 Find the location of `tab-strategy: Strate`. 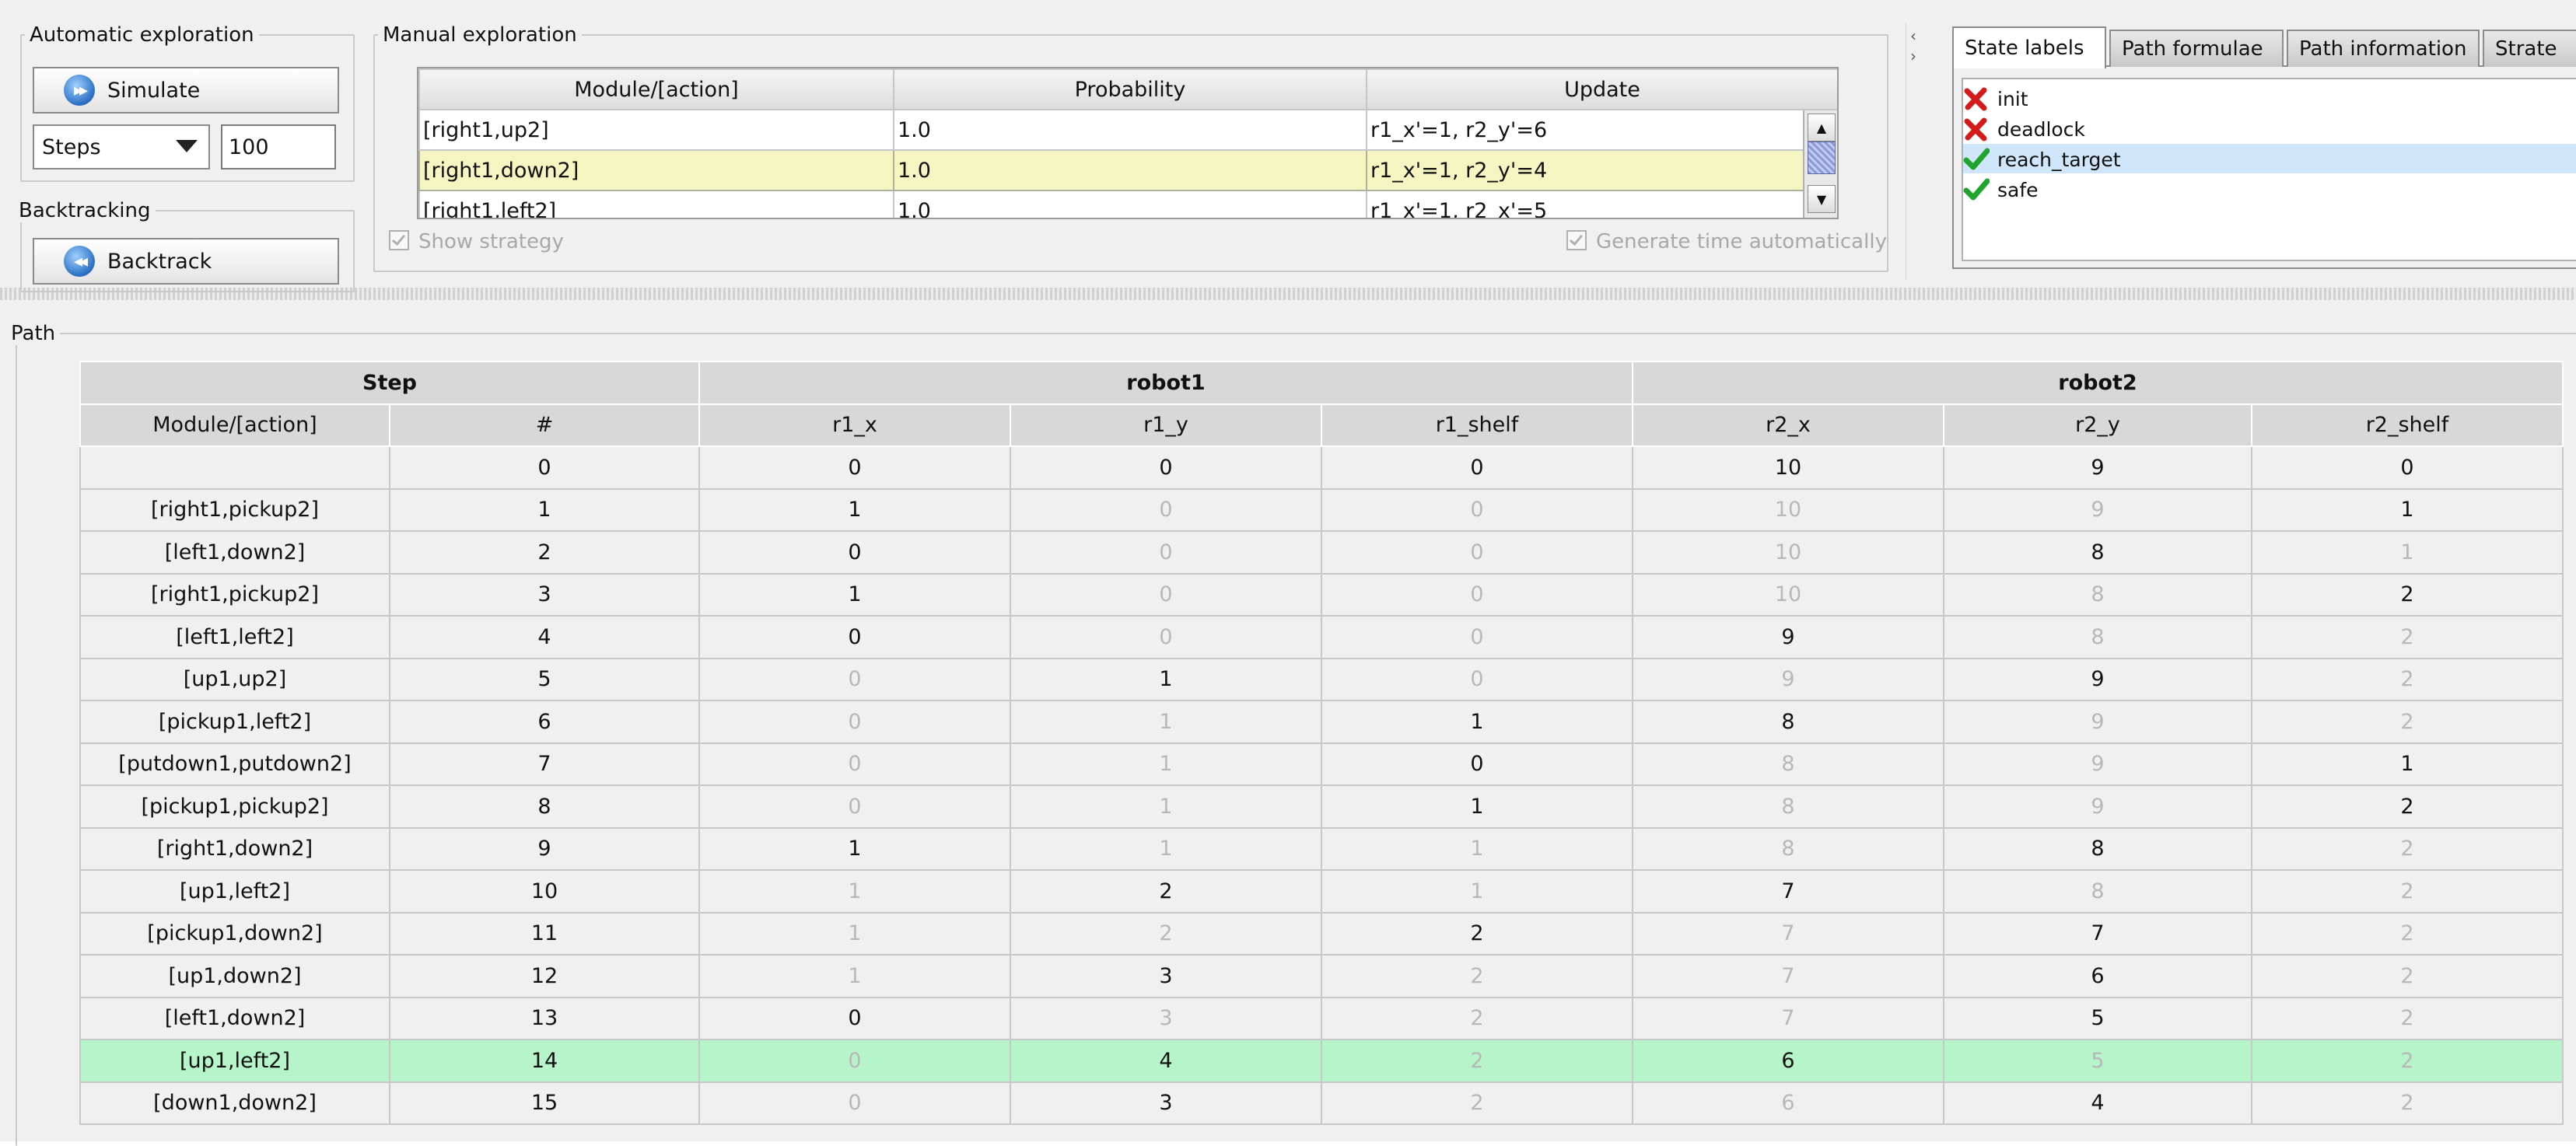

tab-strategy: Strate is located at coordinates (2529, 48).